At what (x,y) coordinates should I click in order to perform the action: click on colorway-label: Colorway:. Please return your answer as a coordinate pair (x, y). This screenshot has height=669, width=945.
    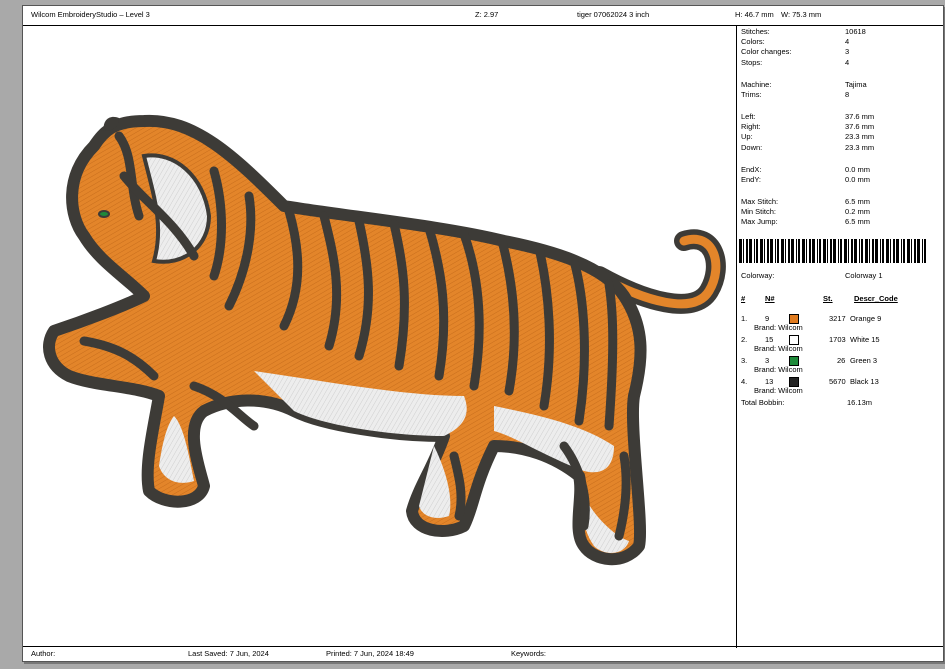
    Looking at the image, I should click on (758, 275).